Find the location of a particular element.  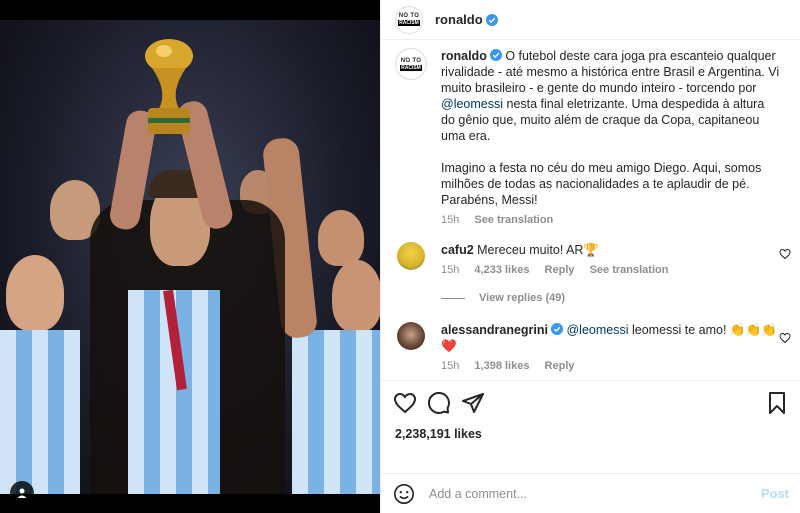

likes-count: 2,238,191 likes is located at coordinates (590, 434).